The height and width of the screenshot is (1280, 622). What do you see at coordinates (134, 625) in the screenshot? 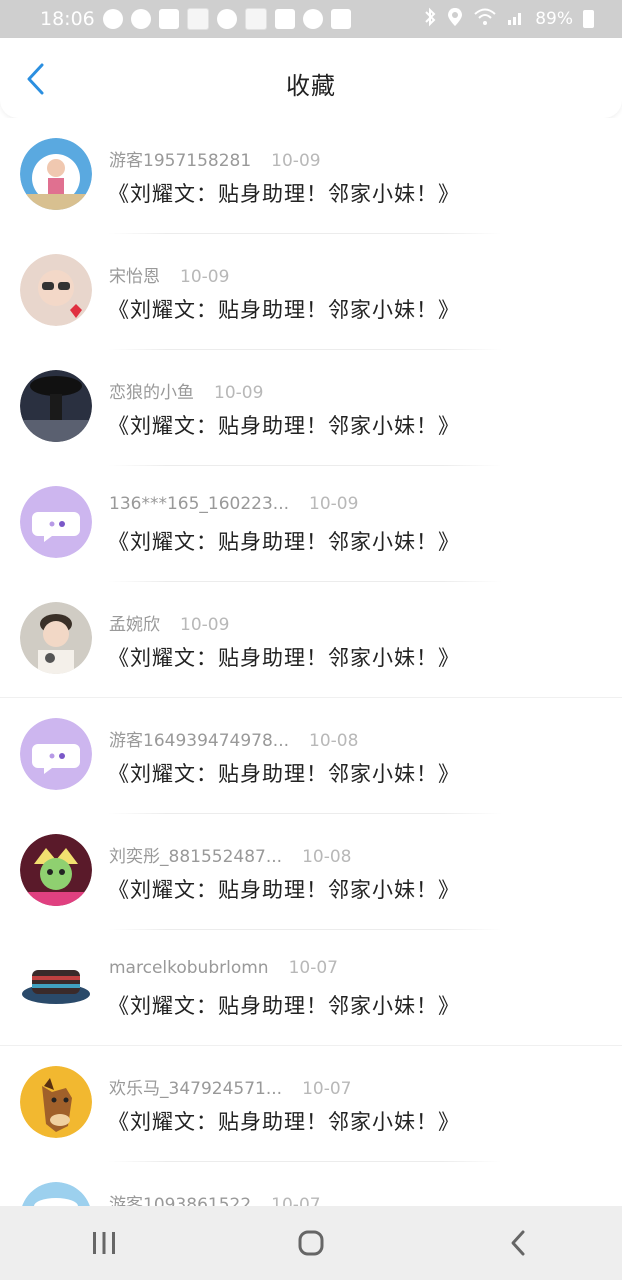
I see `username: 孟婉欣` at bounding box center [134, 625].